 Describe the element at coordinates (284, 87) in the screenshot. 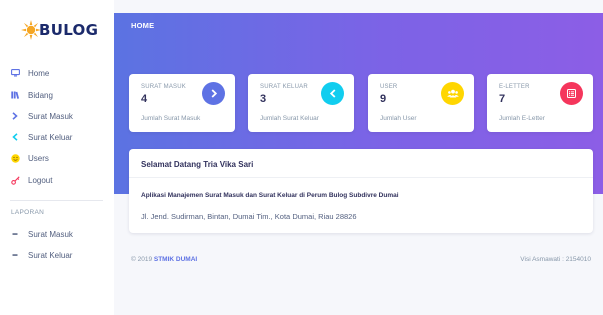

I see `card-title: SURAT KELUAR` at that location.